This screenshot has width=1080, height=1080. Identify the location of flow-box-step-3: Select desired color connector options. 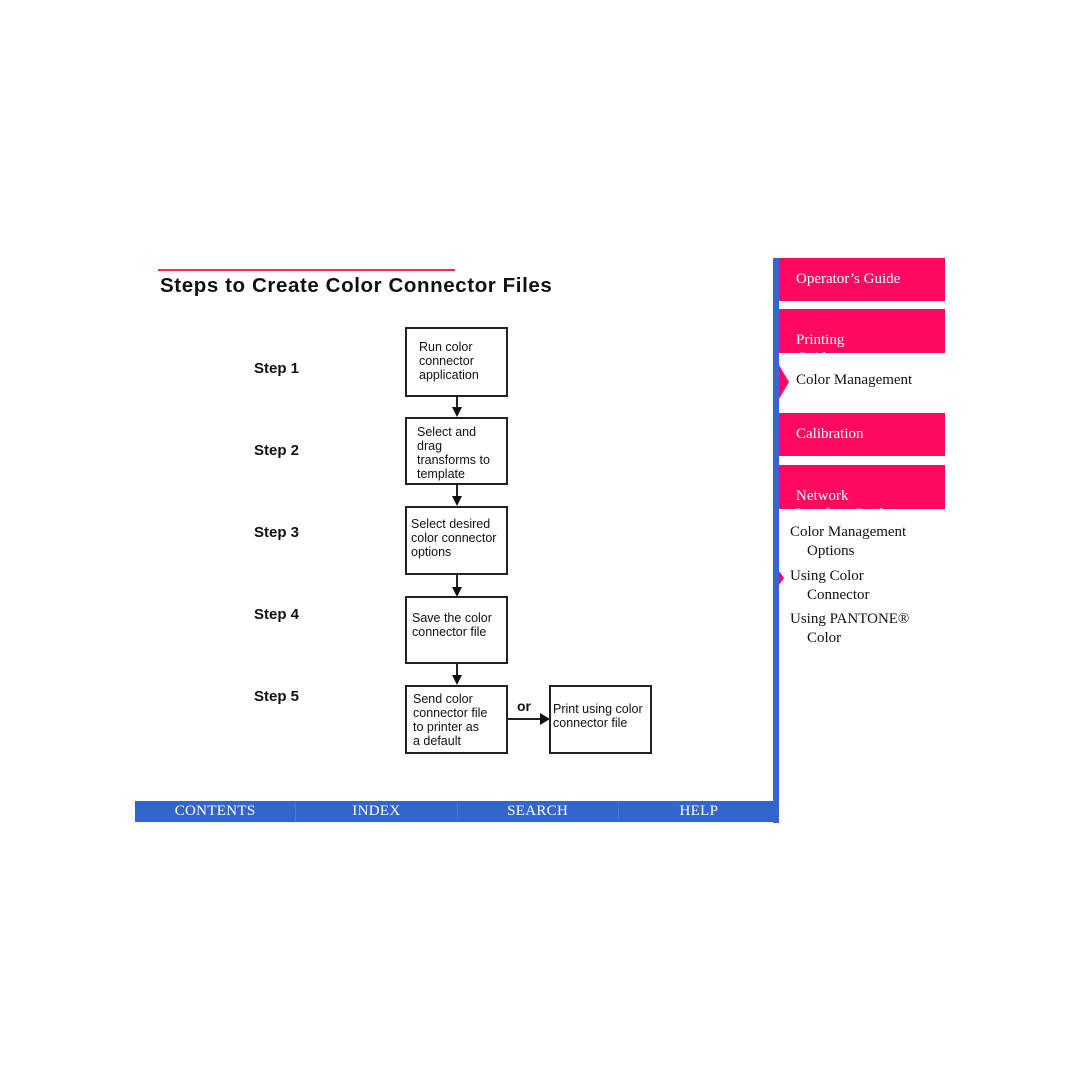
(456, 540).